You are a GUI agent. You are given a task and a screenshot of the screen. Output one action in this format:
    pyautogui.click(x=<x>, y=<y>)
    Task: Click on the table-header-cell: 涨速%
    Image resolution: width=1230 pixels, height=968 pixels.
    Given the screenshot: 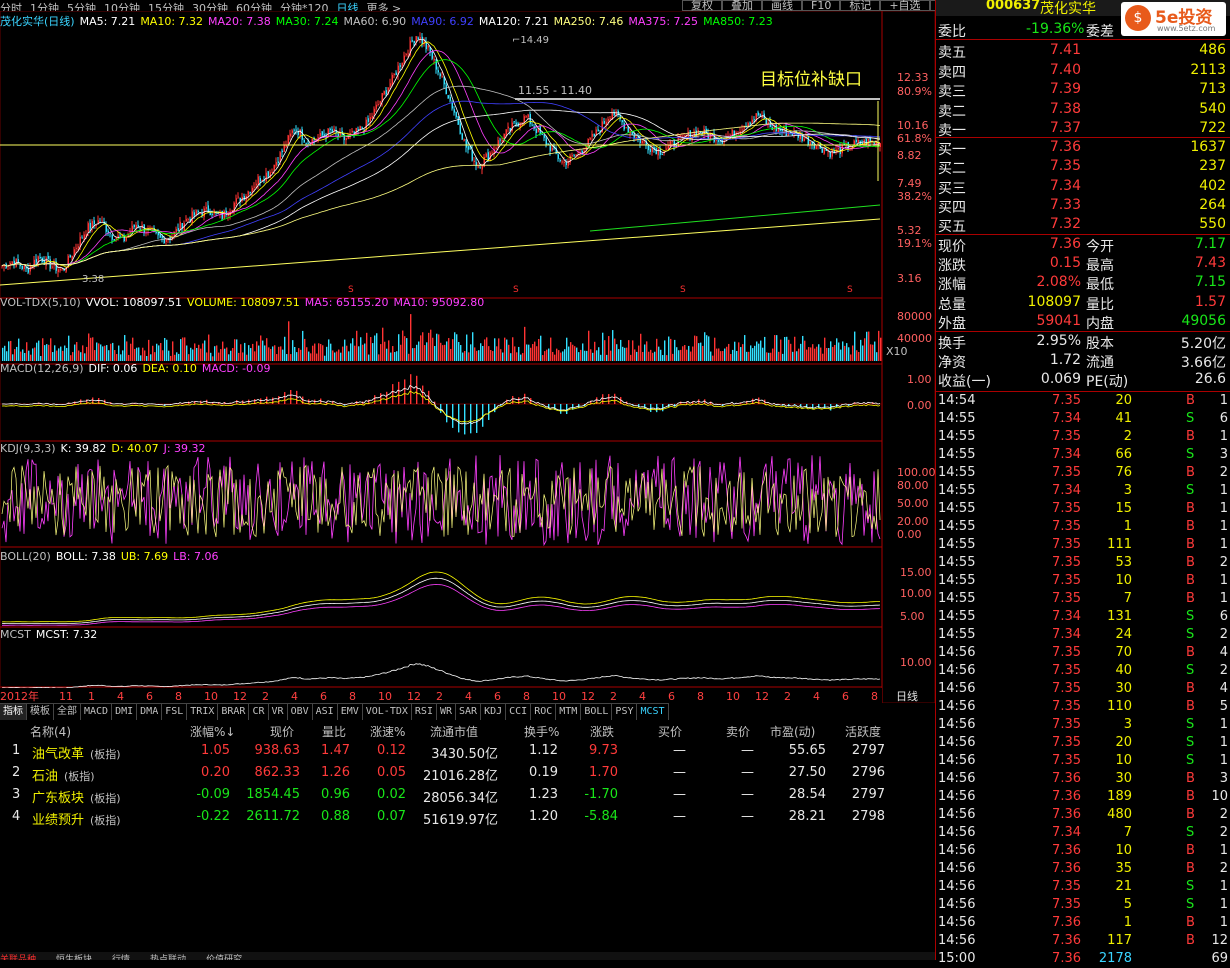 What is the action you would take?
    pyautogui.click(x=387, y=731)
    